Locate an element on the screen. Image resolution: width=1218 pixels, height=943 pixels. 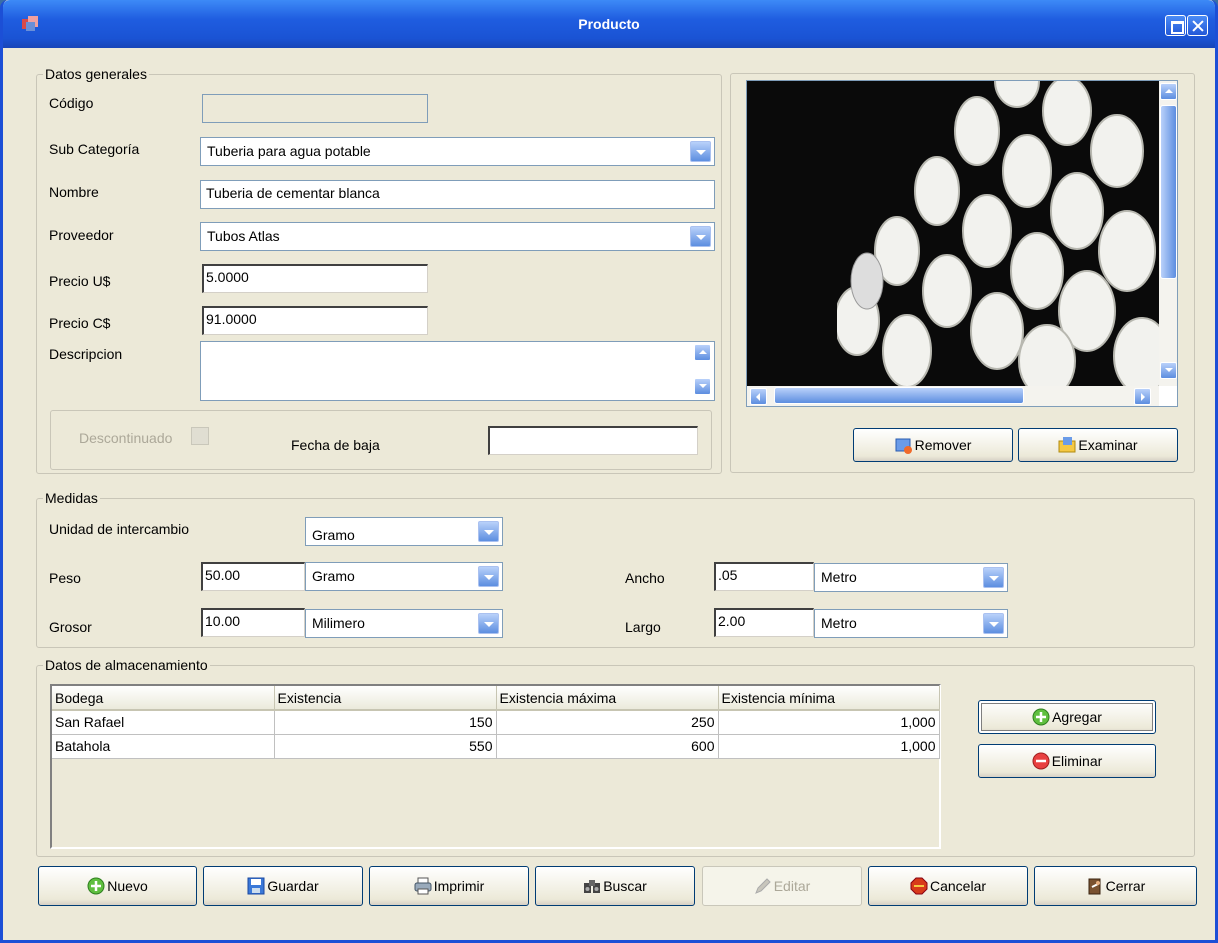
ancho-label: Ancho is located at coordinates (645, 578).